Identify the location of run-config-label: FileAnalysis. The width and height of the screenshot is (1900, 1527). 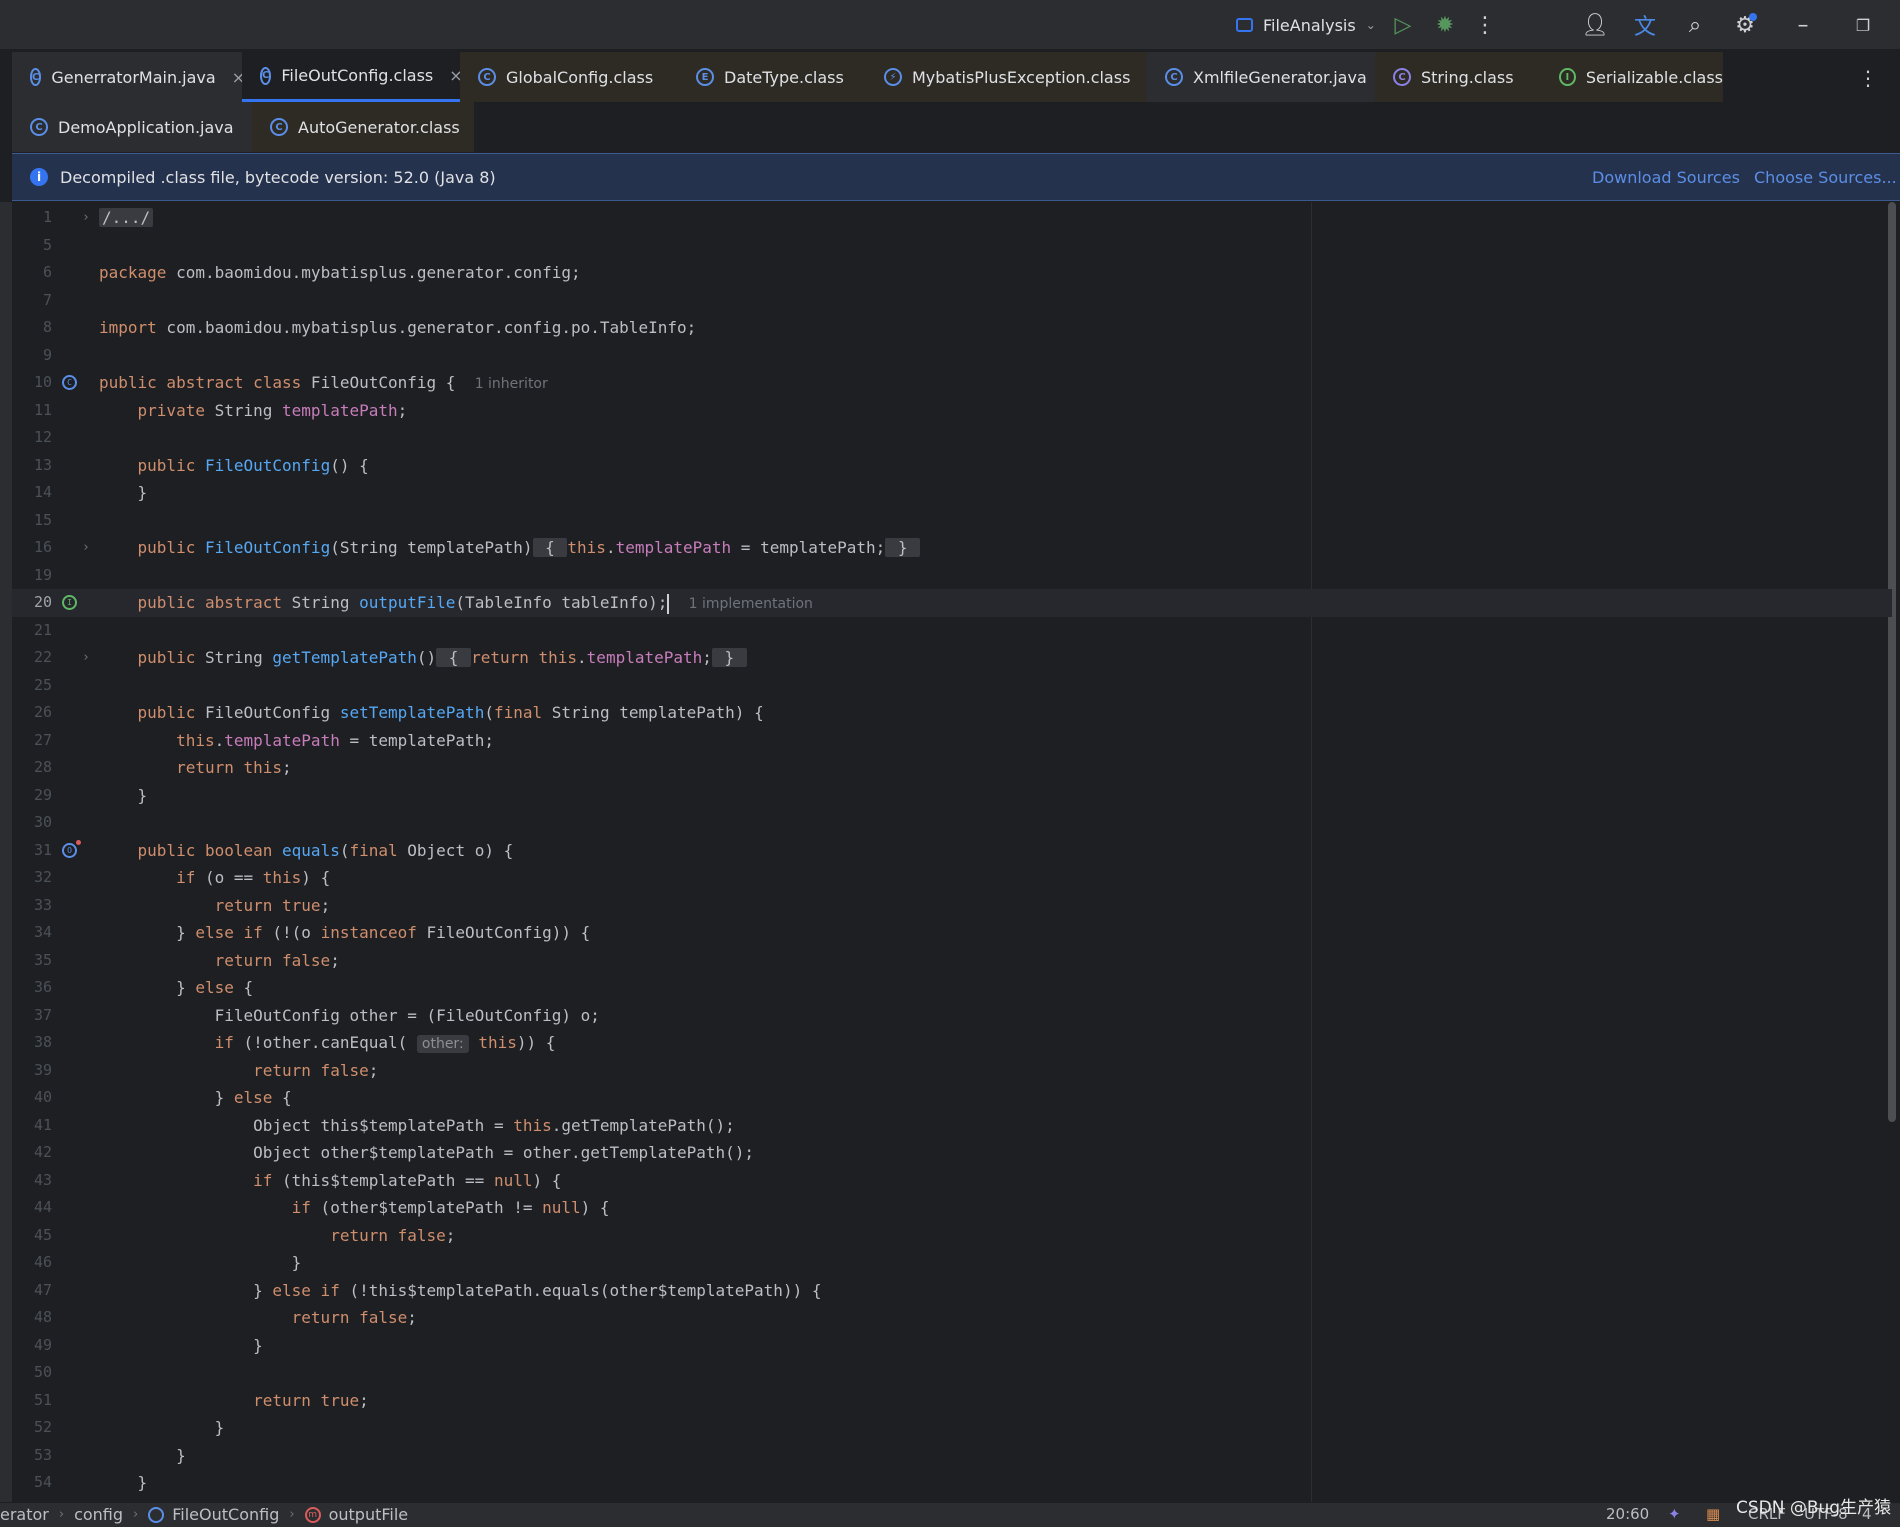
(1309, 25).